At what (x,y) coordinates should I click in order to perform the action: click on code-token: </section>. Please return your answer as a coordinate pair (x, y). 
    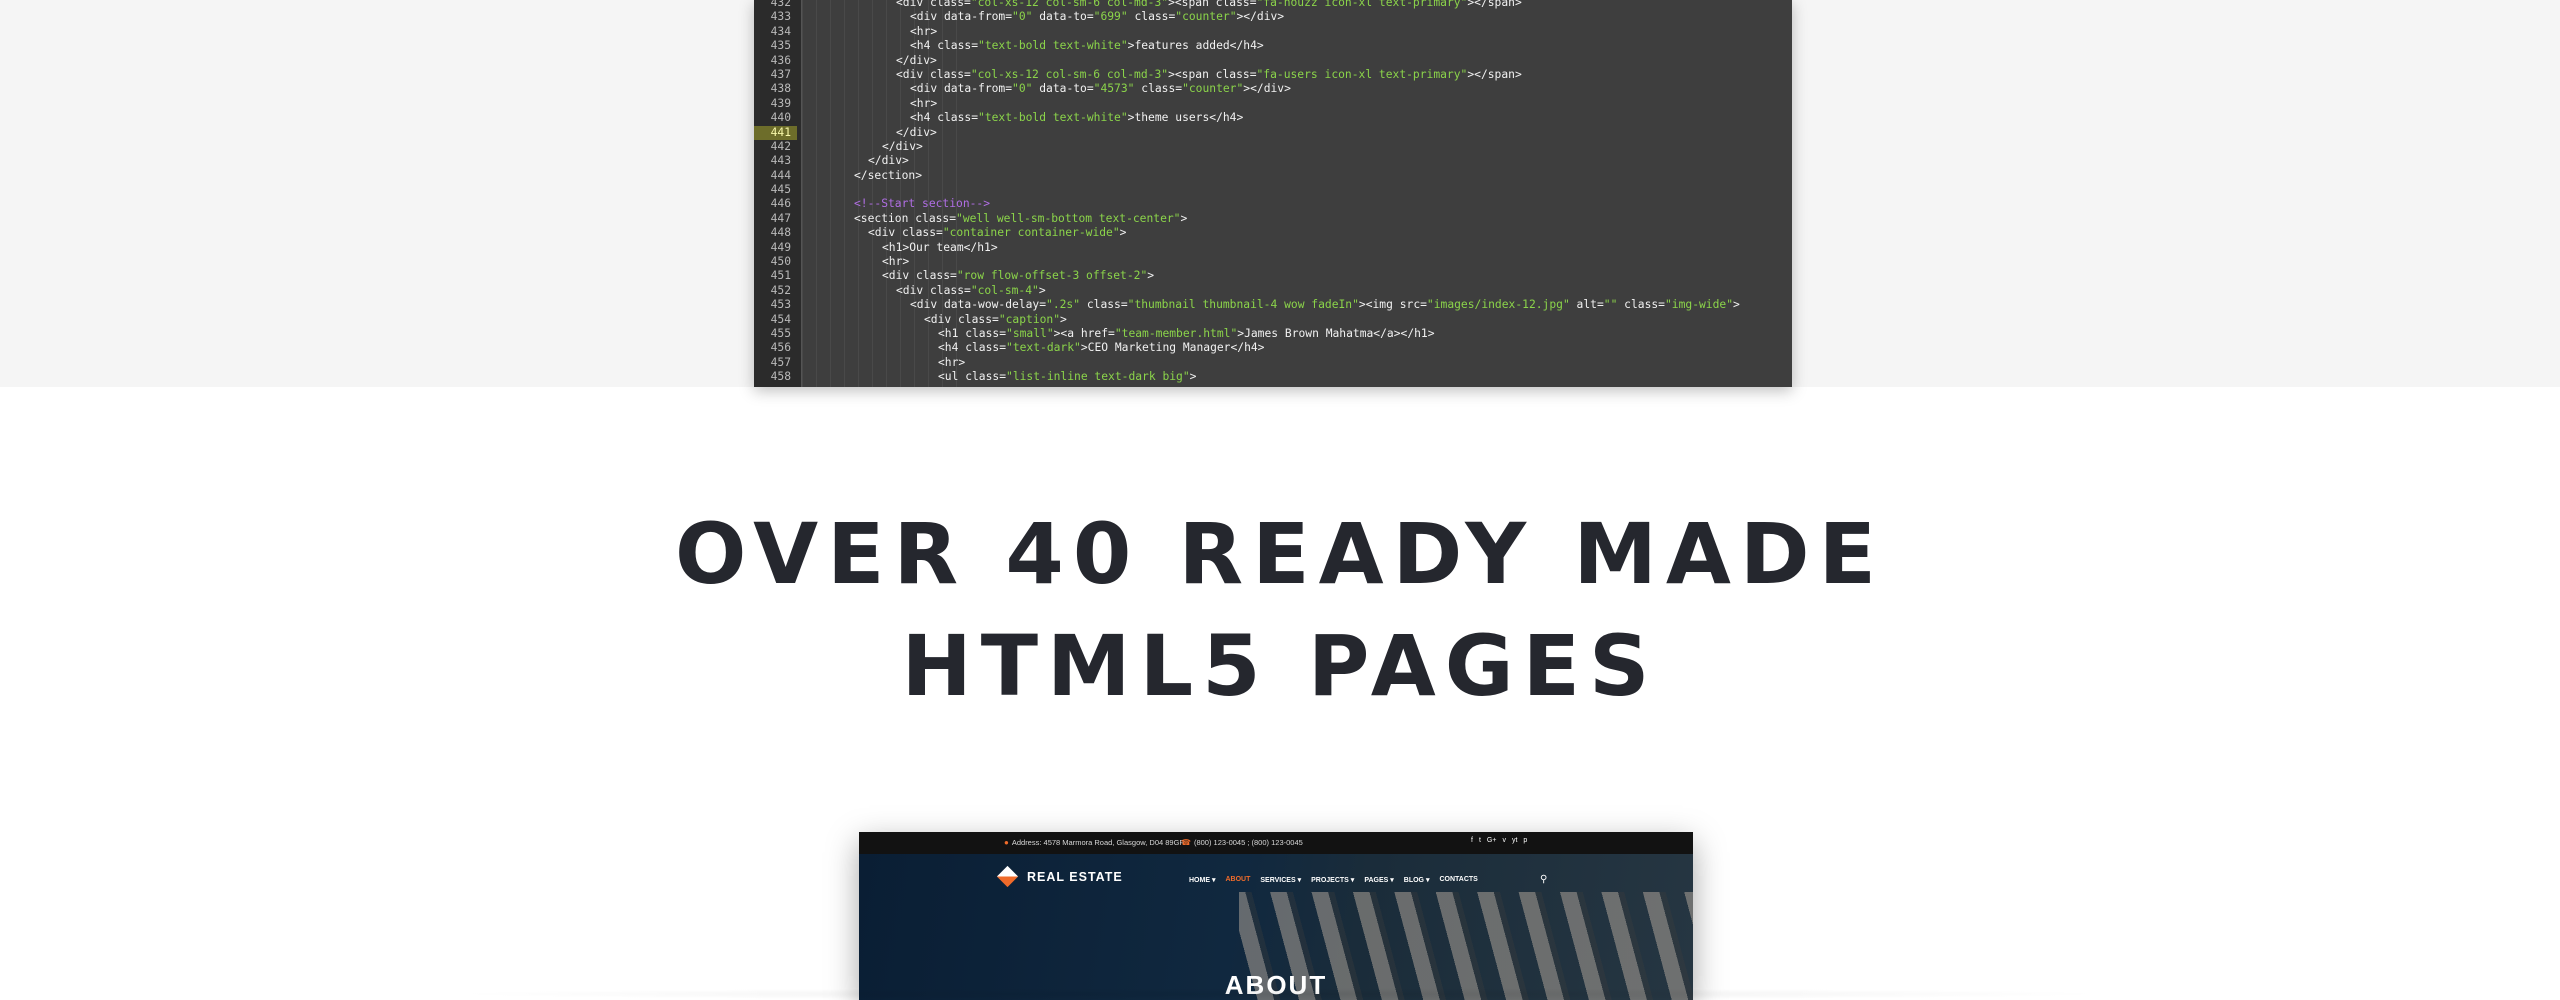
    Looking at the image, I should click on (888, 175).